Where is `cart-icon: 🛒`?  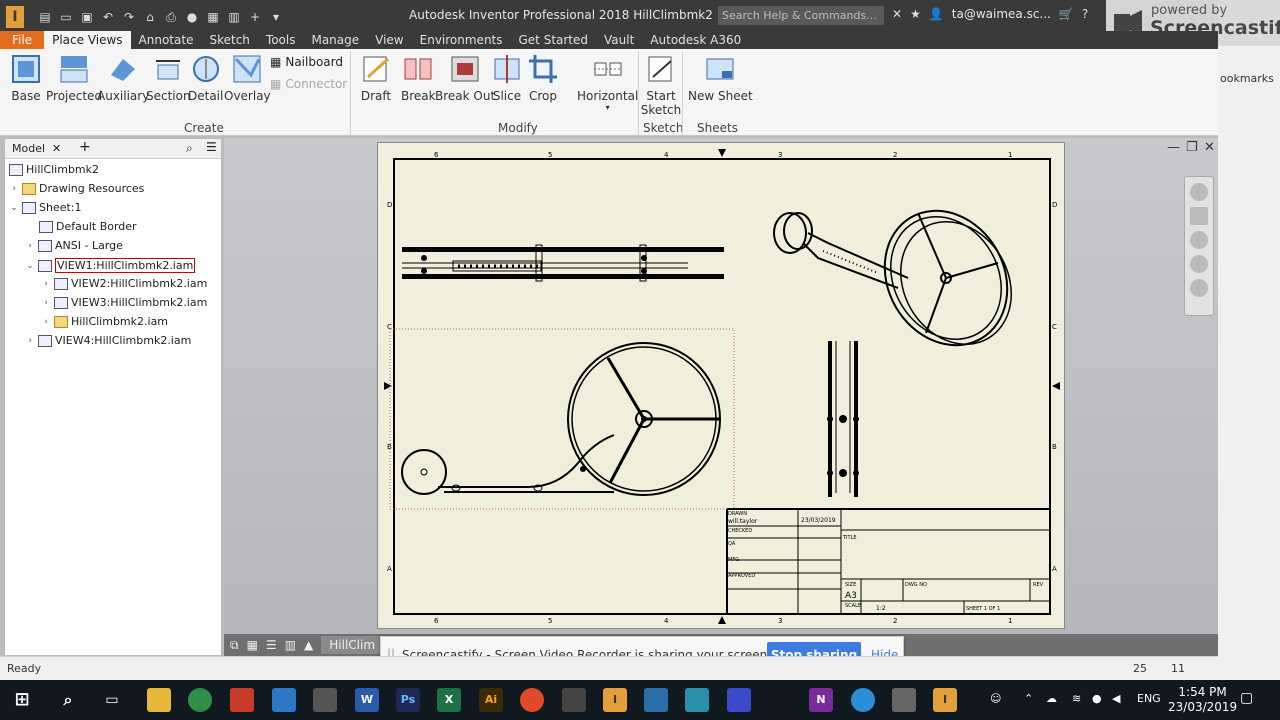
cart-icon: 🛒 is located at coordinates (1066, 14).